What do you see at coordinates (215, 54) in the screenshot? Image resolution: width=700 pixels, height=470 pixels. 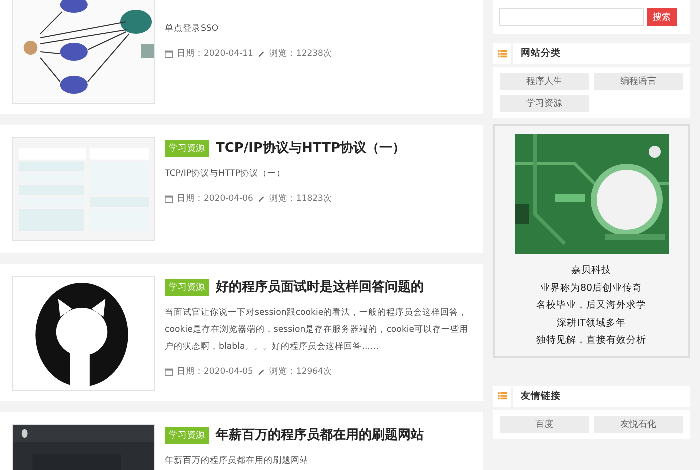 I see `post-date: 日期：2020-04-11` at bounding box center [215, 54].